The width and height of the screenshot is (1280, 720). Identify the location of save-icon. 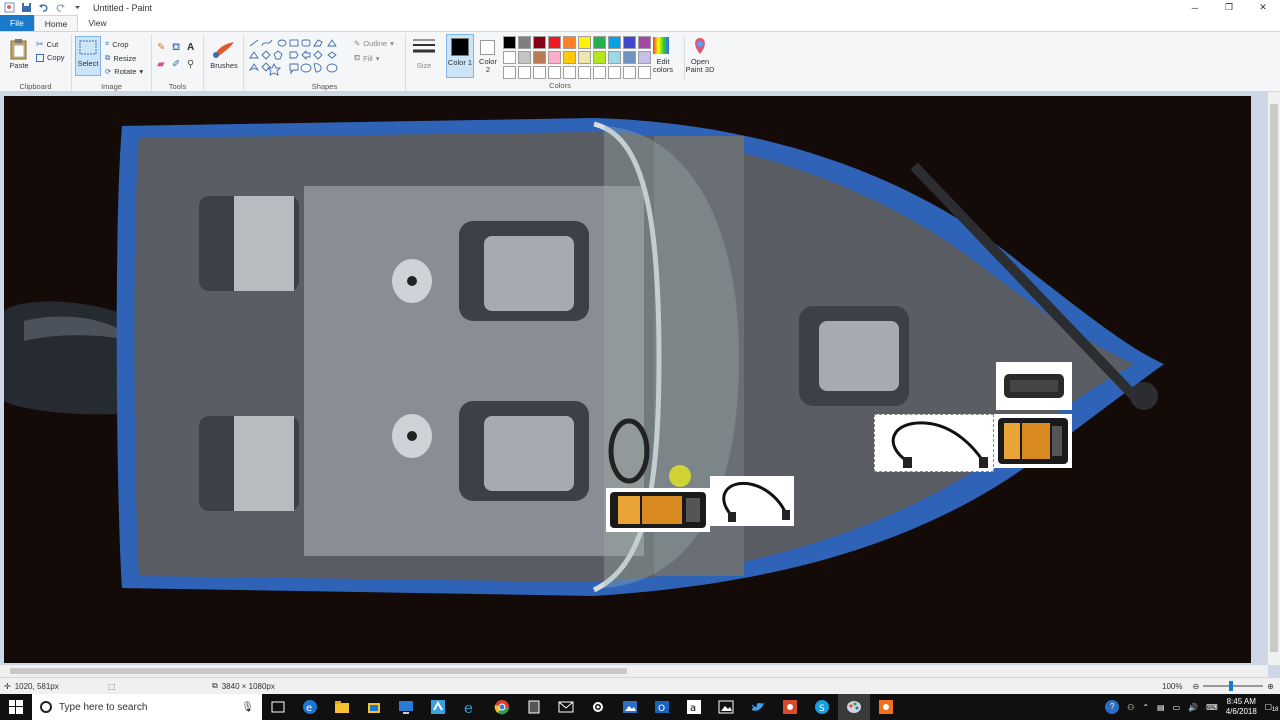
(26, 7).